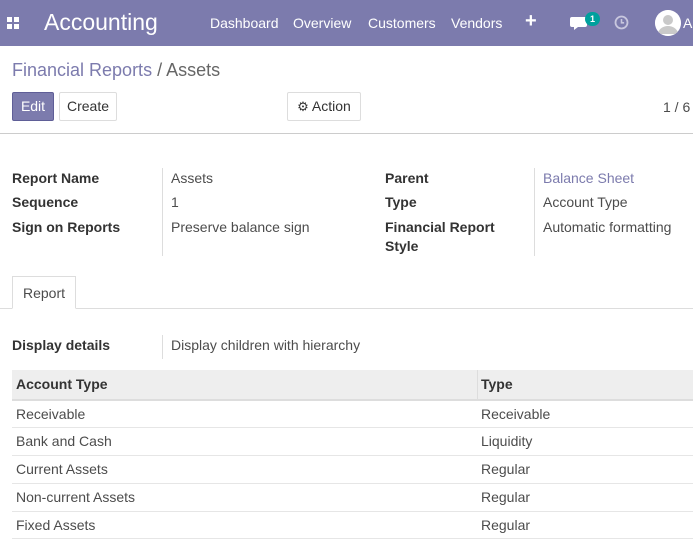 The height and width of the screenshot is (541, 693). What do you see at coordinates (175, 202) in the screenshot?
I see `sequence-value: 1` at bounding box center [175, 202].